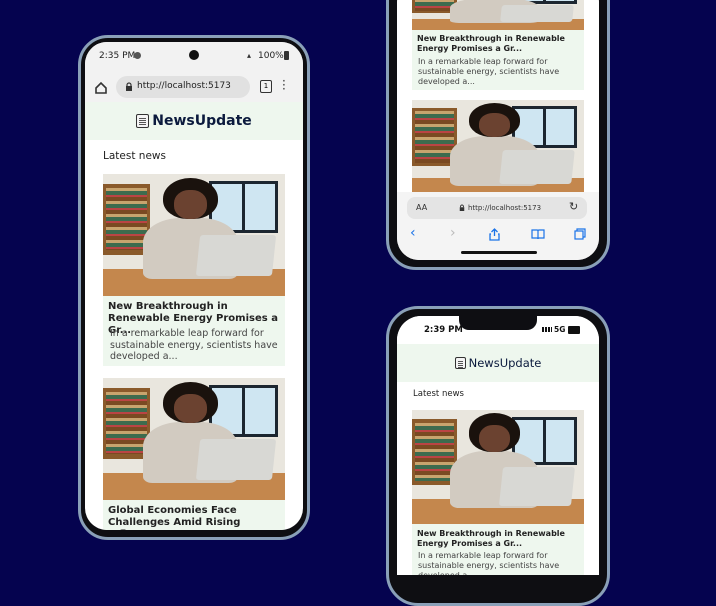 This screenshot has width=716, height=606. What do you see at coordinates (271, 56) in the screenshot?
I see `battery-level: 100%` at bounding box center [271, 56].